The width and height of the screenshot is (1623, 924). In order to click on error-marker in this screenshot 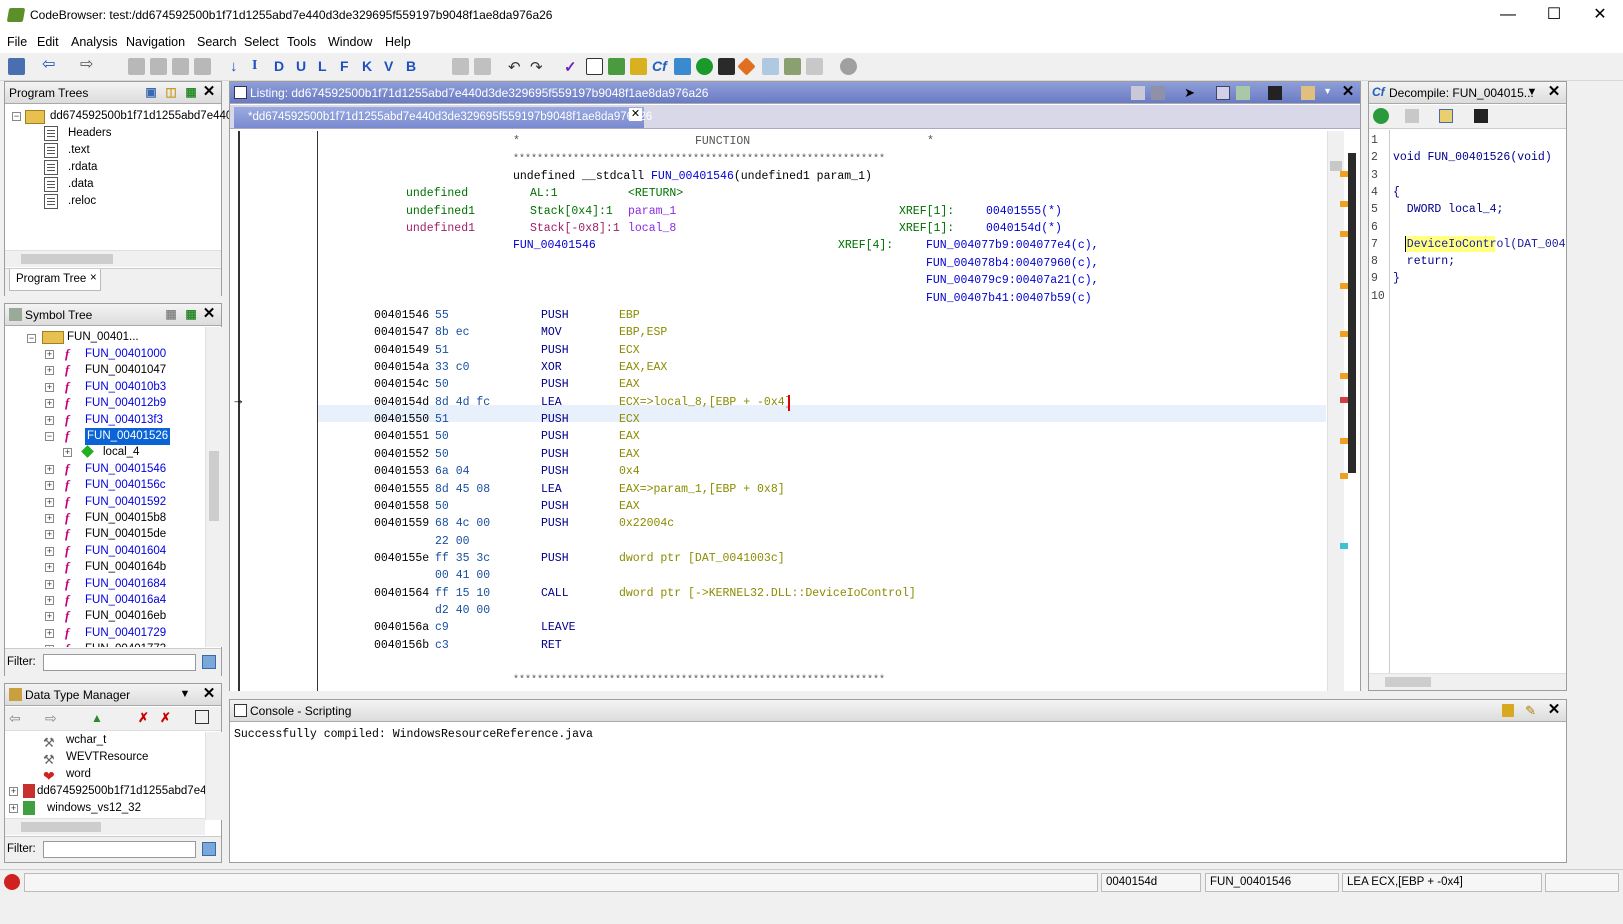, I will do `click(1344, 400)`.